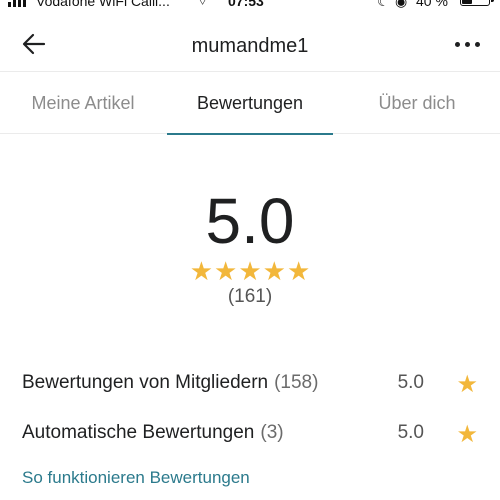 This screenshot has height=500, width=500. I want to click on tab-meine-artikel: Meine Artikel, so click(83, 103).